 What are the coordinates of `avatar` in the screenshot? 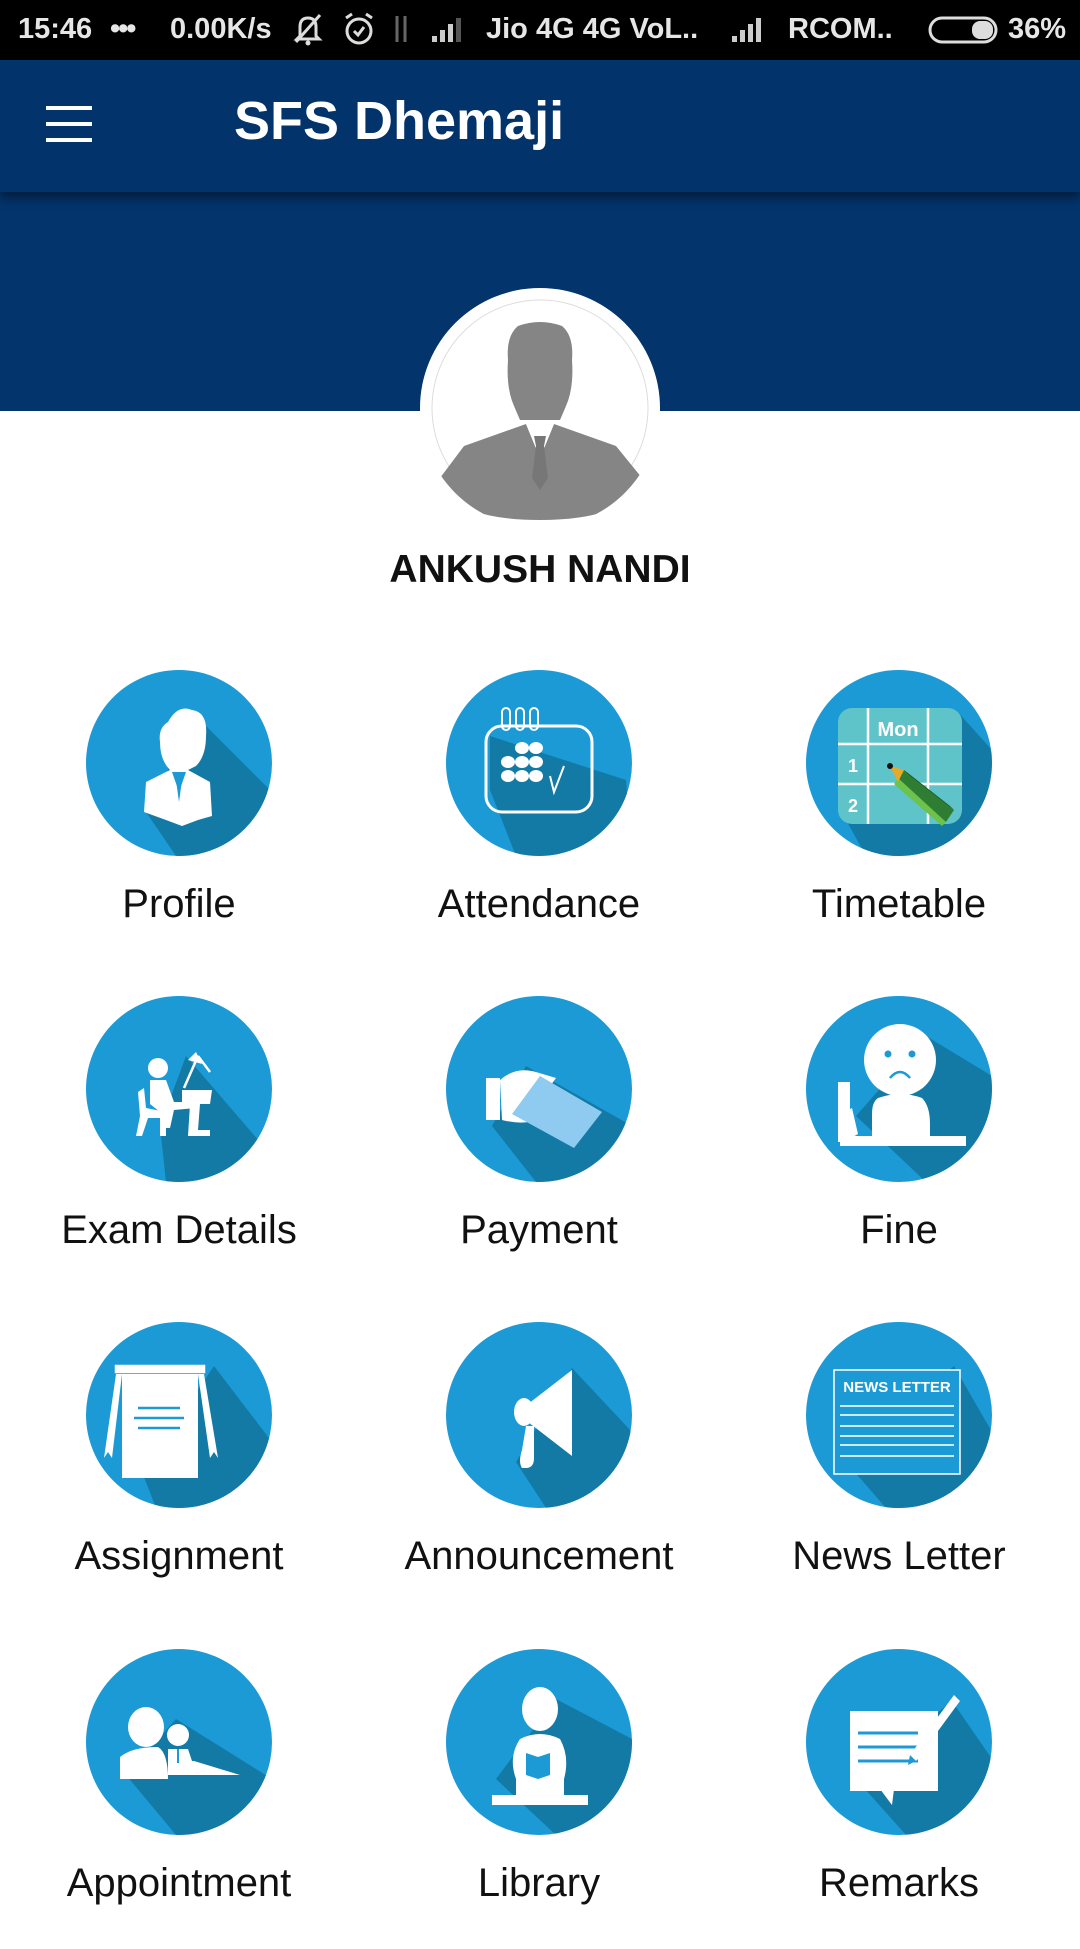 It's located at (540, 408).